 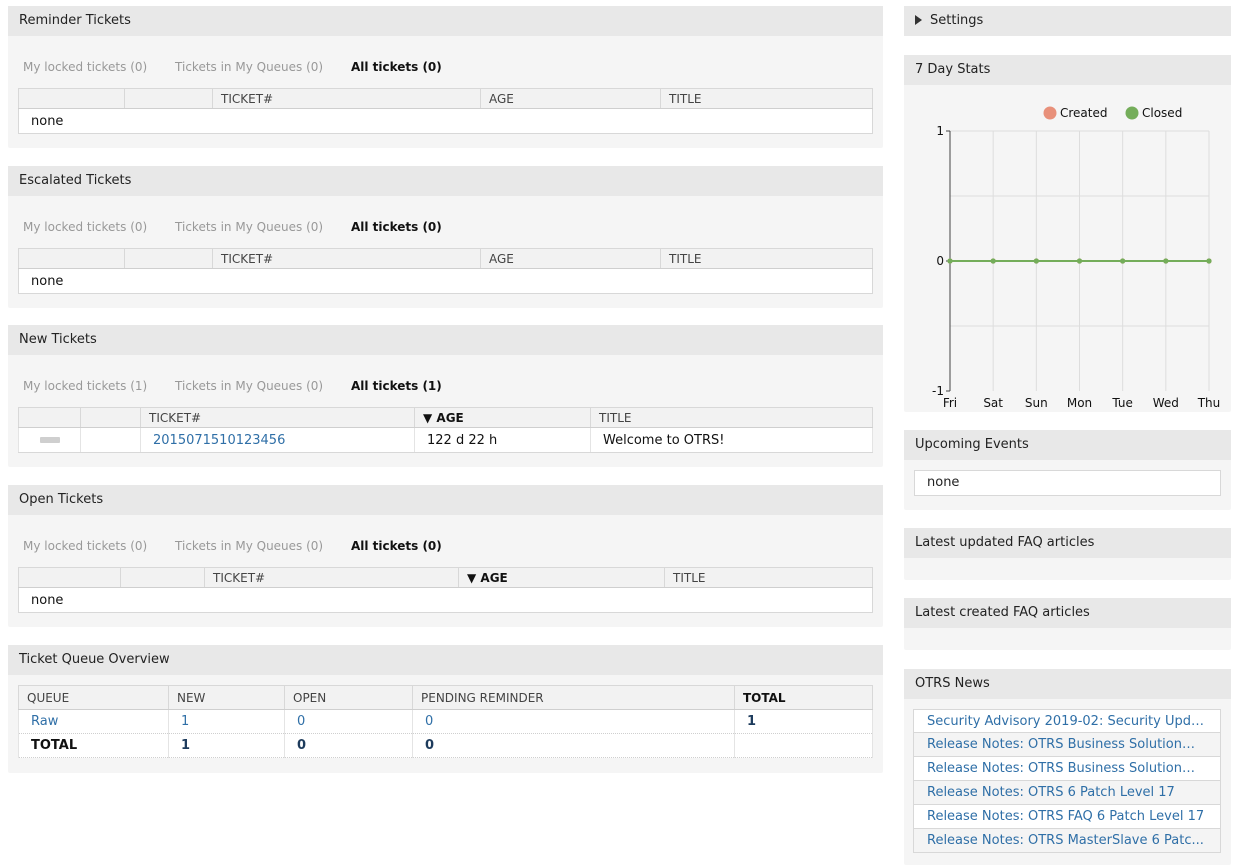 What do you see at coordinates (957, 20) in the screenshot?
I see `settings-label: Settings` at bounding box center [957, 20].